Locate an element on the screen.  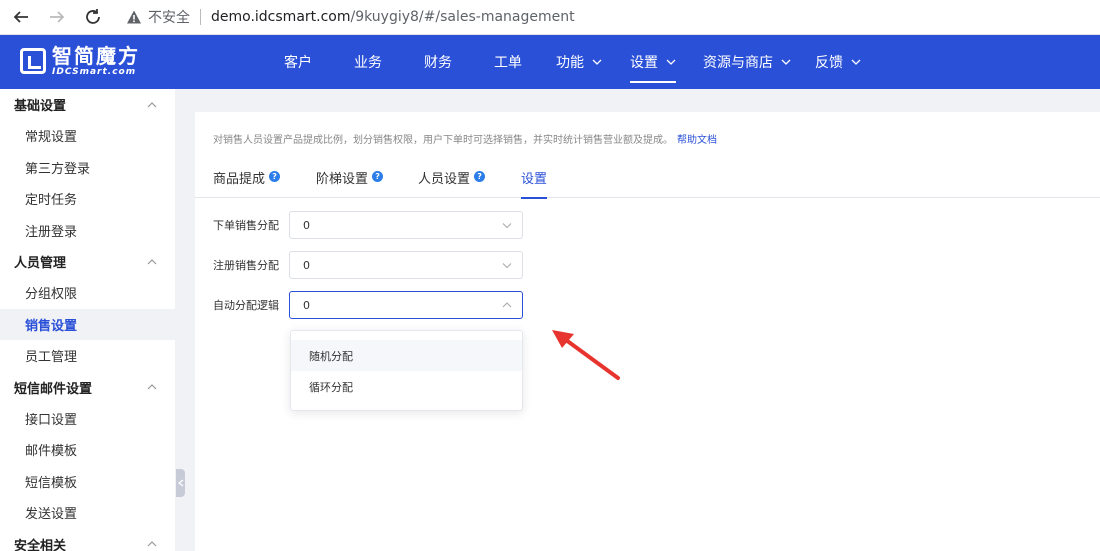
sidebar-item-general: 常规设置 is located at coordinates (87, 136).